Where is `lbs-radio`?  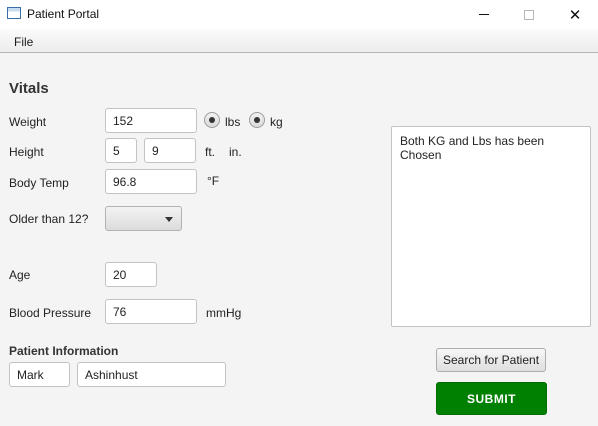
lbs-radio is located at coordinates (212, 120).